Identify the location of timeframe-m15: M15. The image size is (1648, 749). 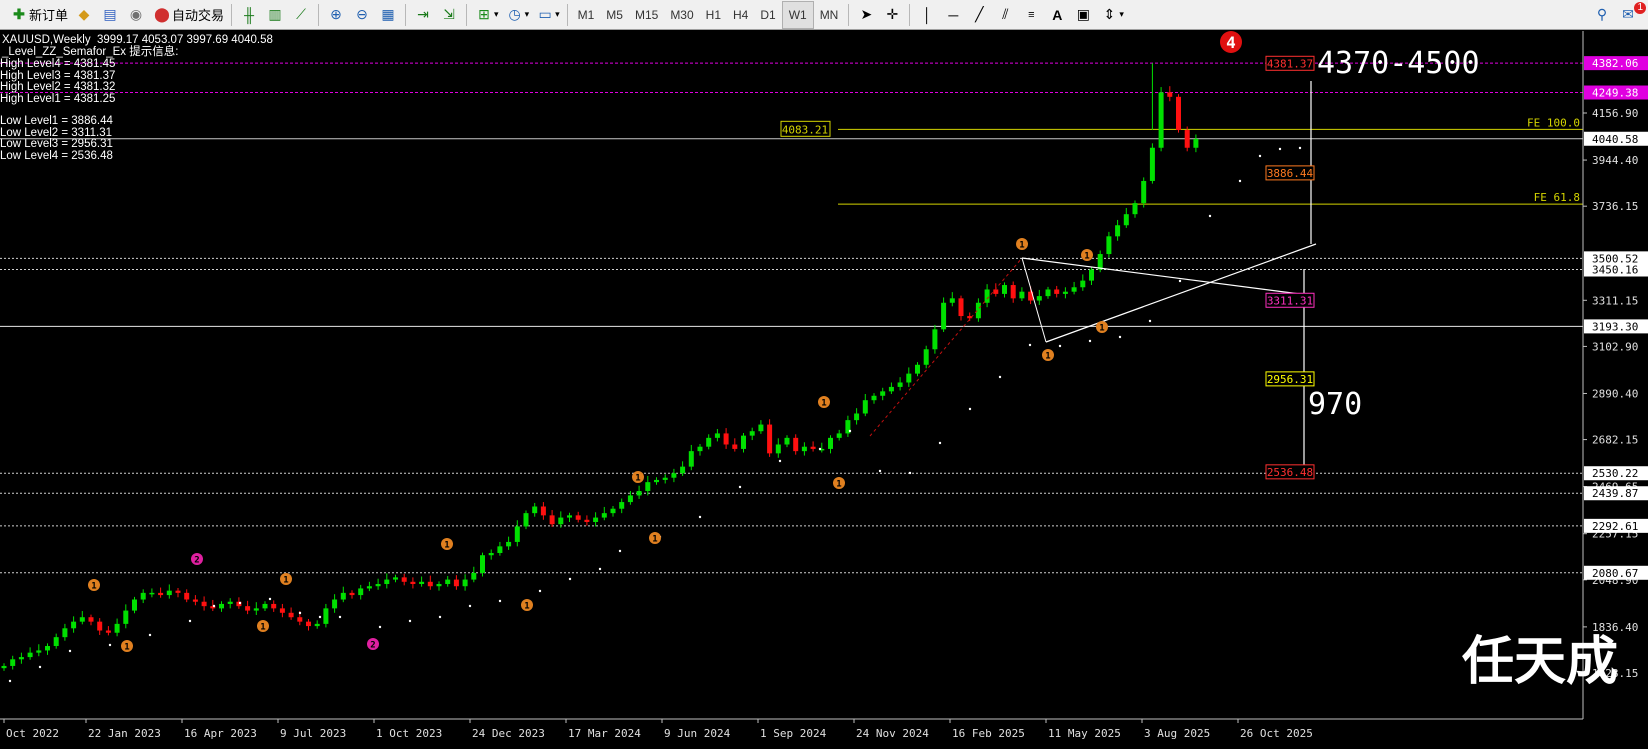
(646, 15).